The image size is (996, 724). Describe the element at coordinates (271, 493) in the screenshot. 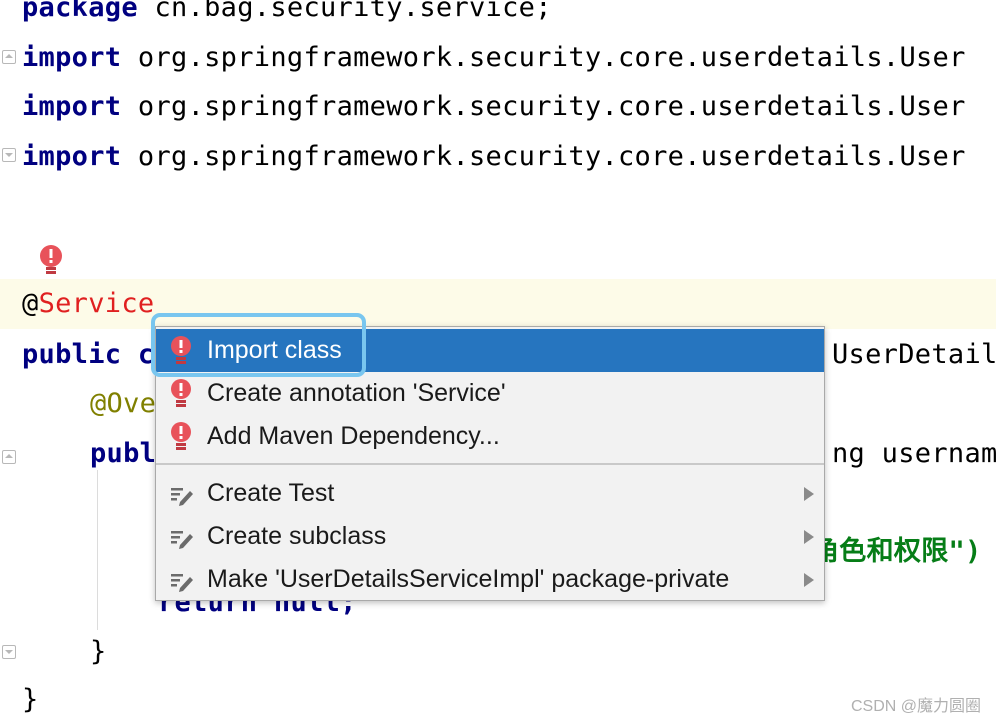

I see `menu-item-label: Create Test` at that location.